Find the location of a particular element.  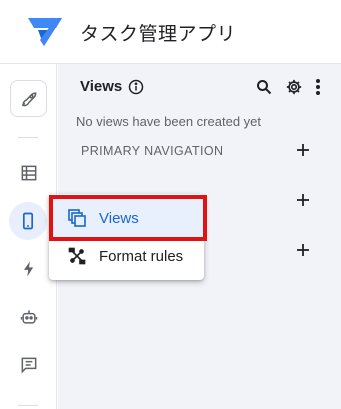

app-title: タスク管理アプリ is located at coordinates (158, 34).